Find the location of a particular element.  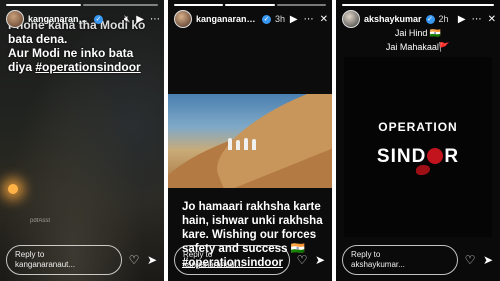

poster-title-line-2: SIND R is located at coordinates (418, 156).